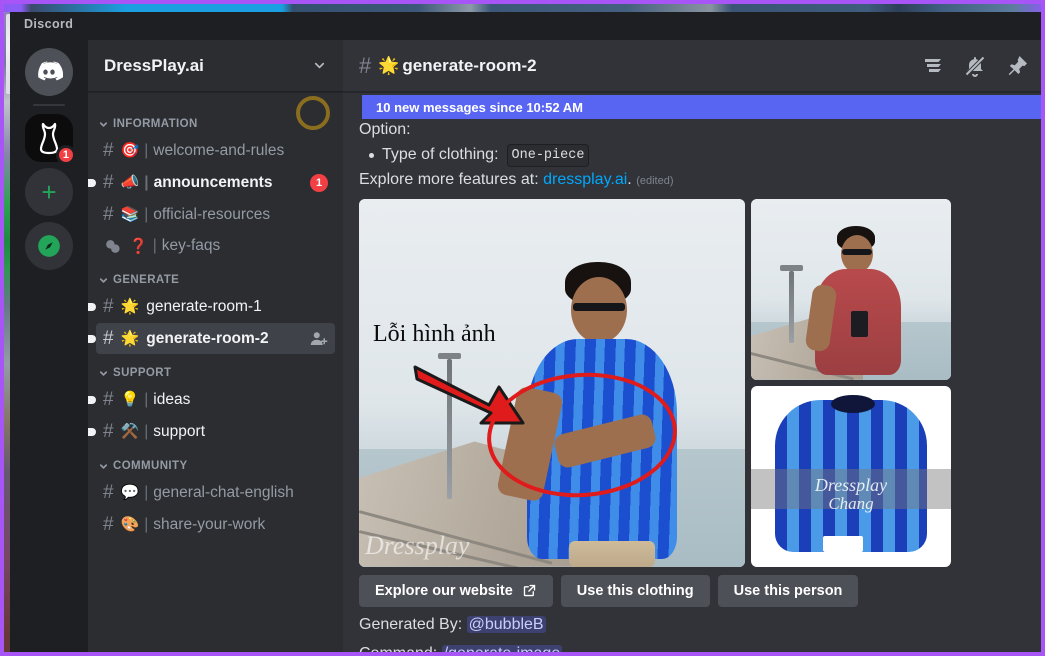 This screenshot has height=656, width=1045. I want to click on sidebar-item-general-chat-english: # 💬 | general-chat-english, so click(215, 492).